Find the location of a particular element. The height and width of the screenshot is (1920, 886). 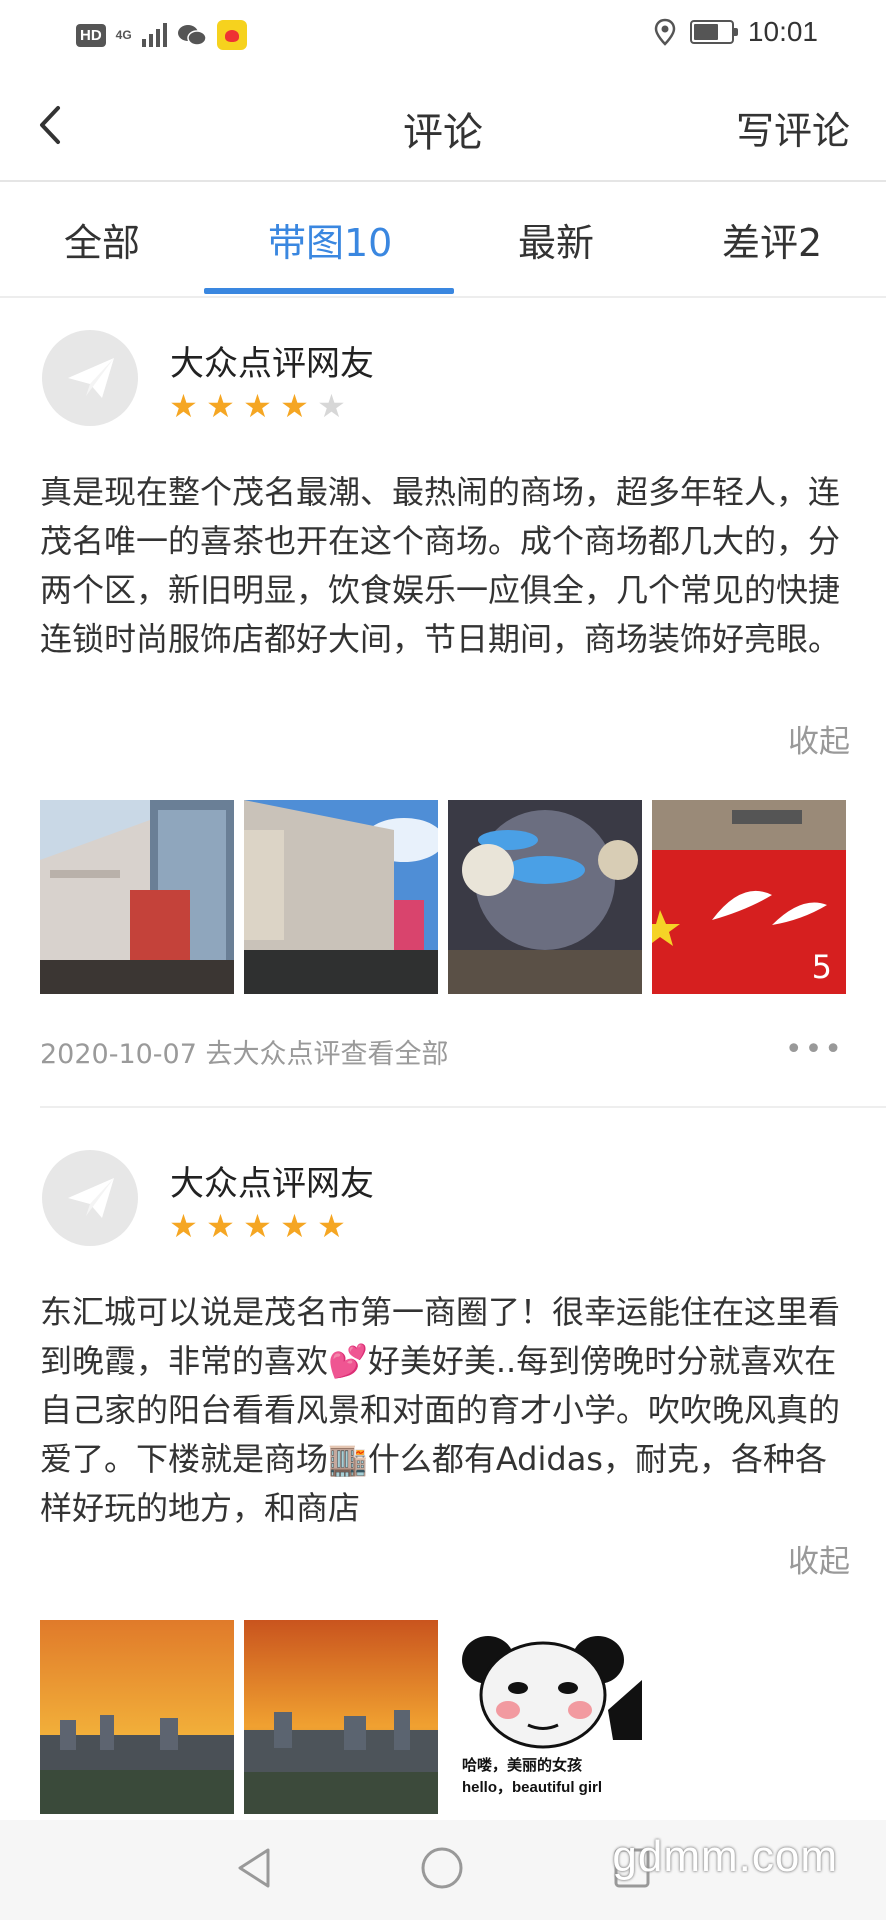

clock: 10:01 is located at coordinates (782, 31).